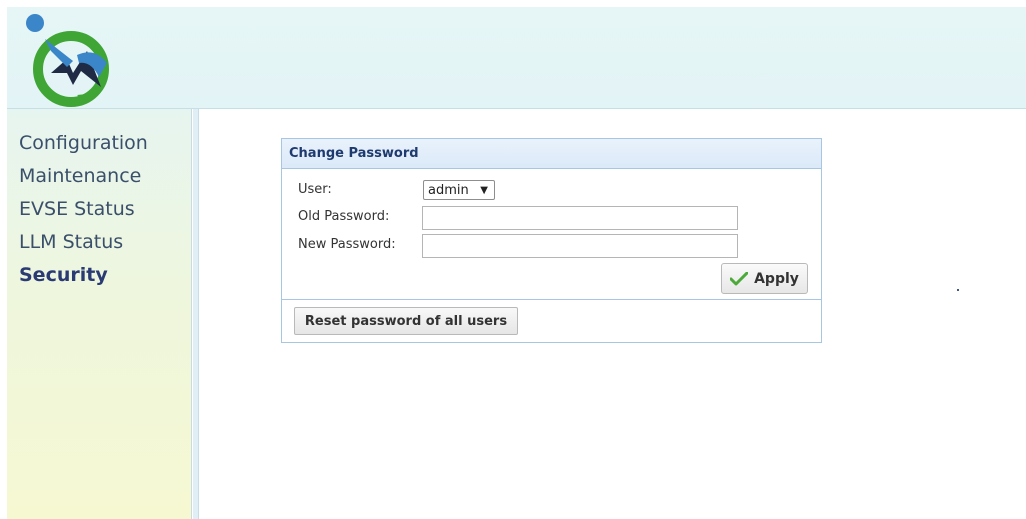 The image size is (1026, 519). Describe the element at coordinates (739, 278) in the screenshot. I see `check-icon` at that location.